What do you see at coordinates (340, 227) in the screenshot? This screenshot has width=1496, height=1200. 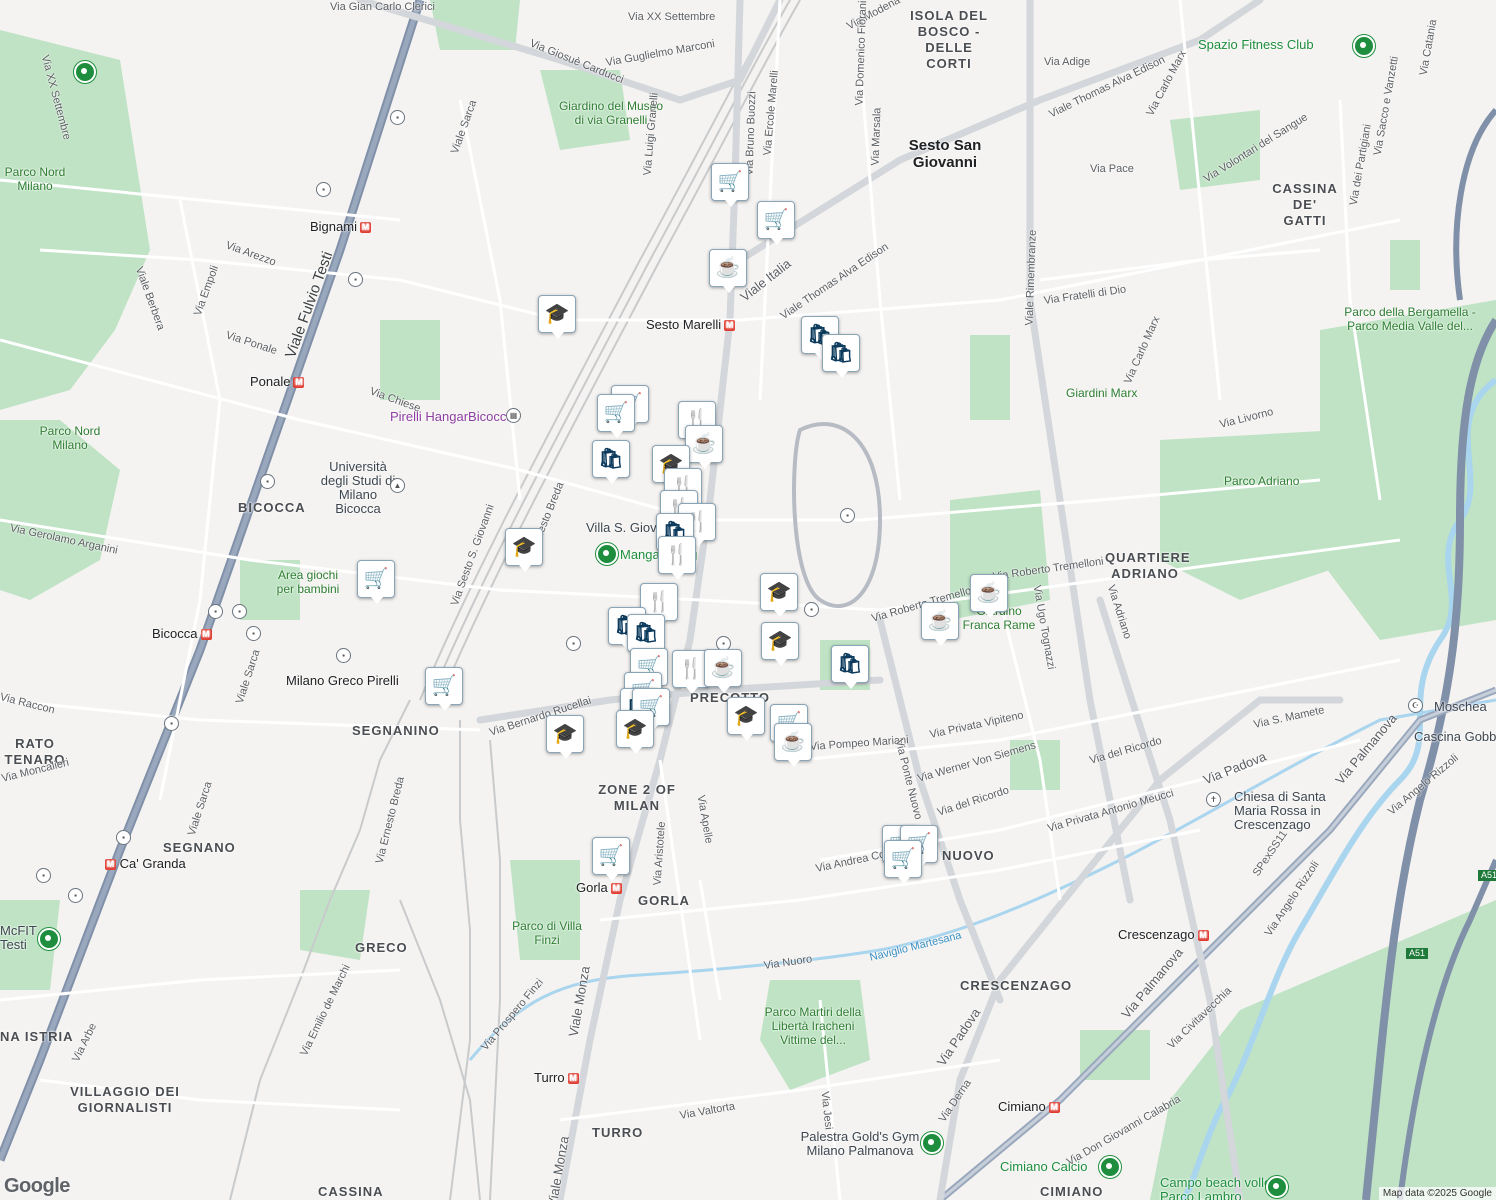 I see `metro-station-label: Bignami M` at bounding box center [340, 227].